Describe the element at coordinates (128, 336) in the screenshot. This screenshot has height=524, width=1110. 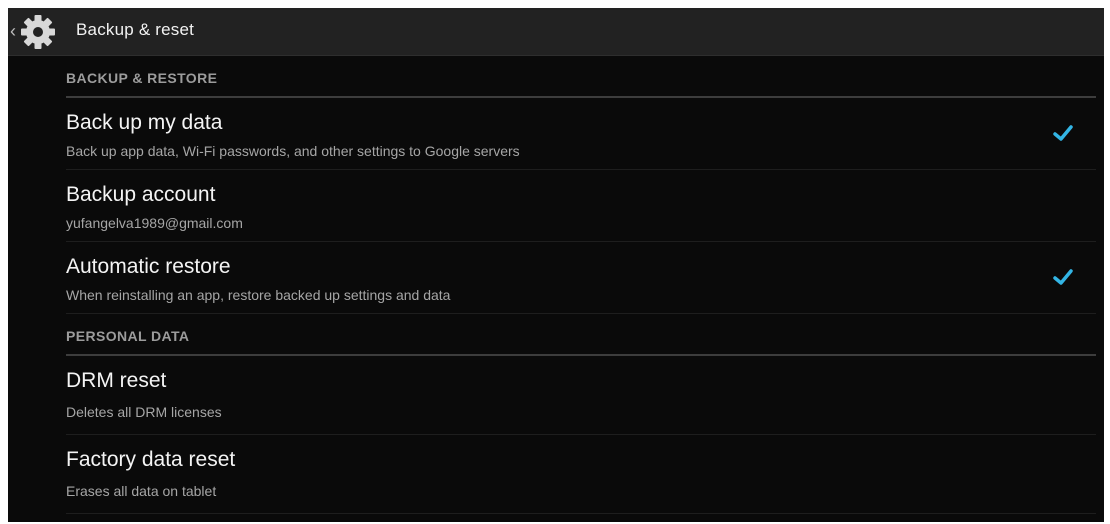
I see `section-header-label: PERSONAL DATA` at that location.